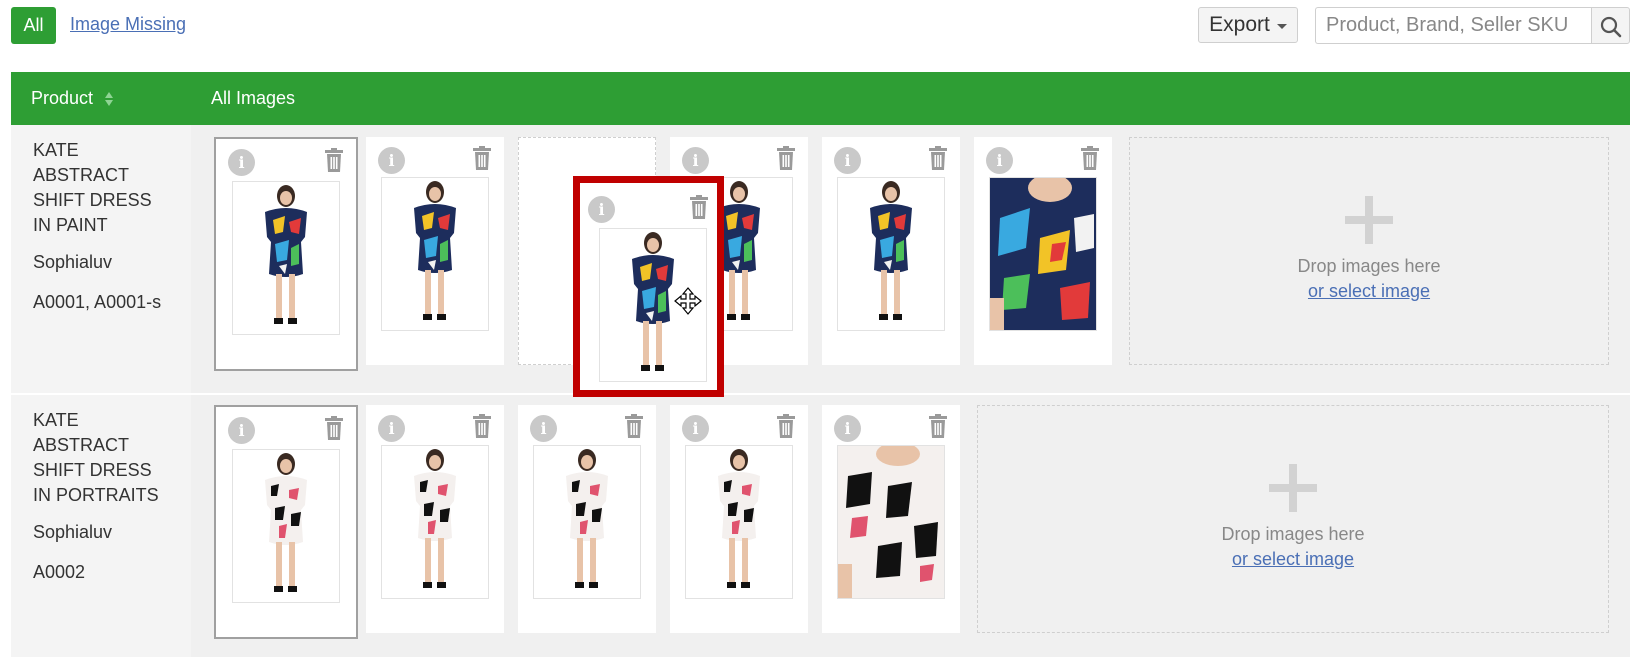 The width and height of the screenshot is (1630, 657). I want to click on column-header-product: Product, so click(72, 98).